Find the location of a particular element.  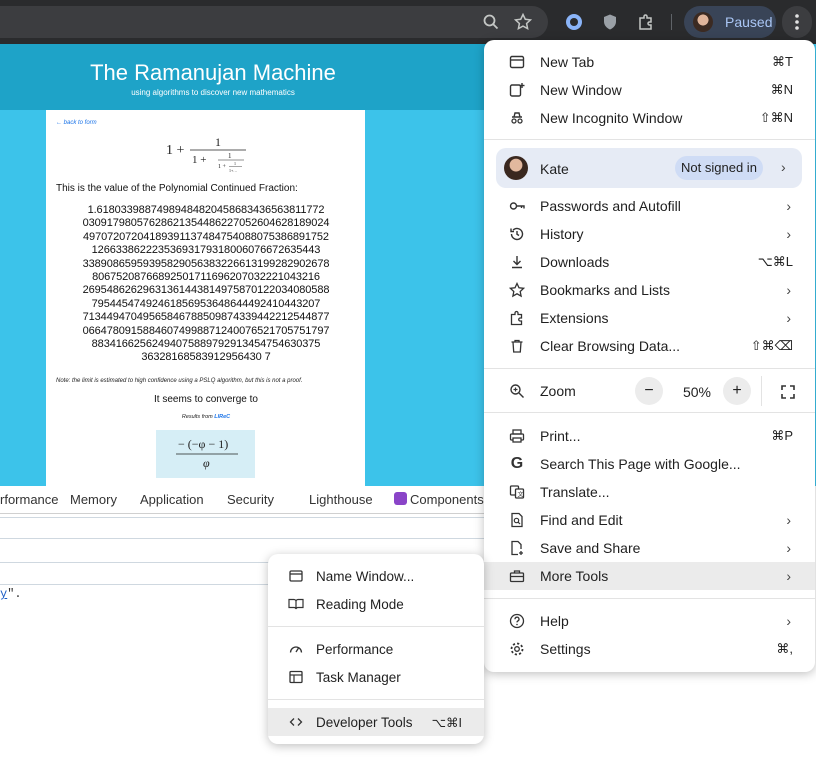

address-bar is located at coordinates (274, 22).